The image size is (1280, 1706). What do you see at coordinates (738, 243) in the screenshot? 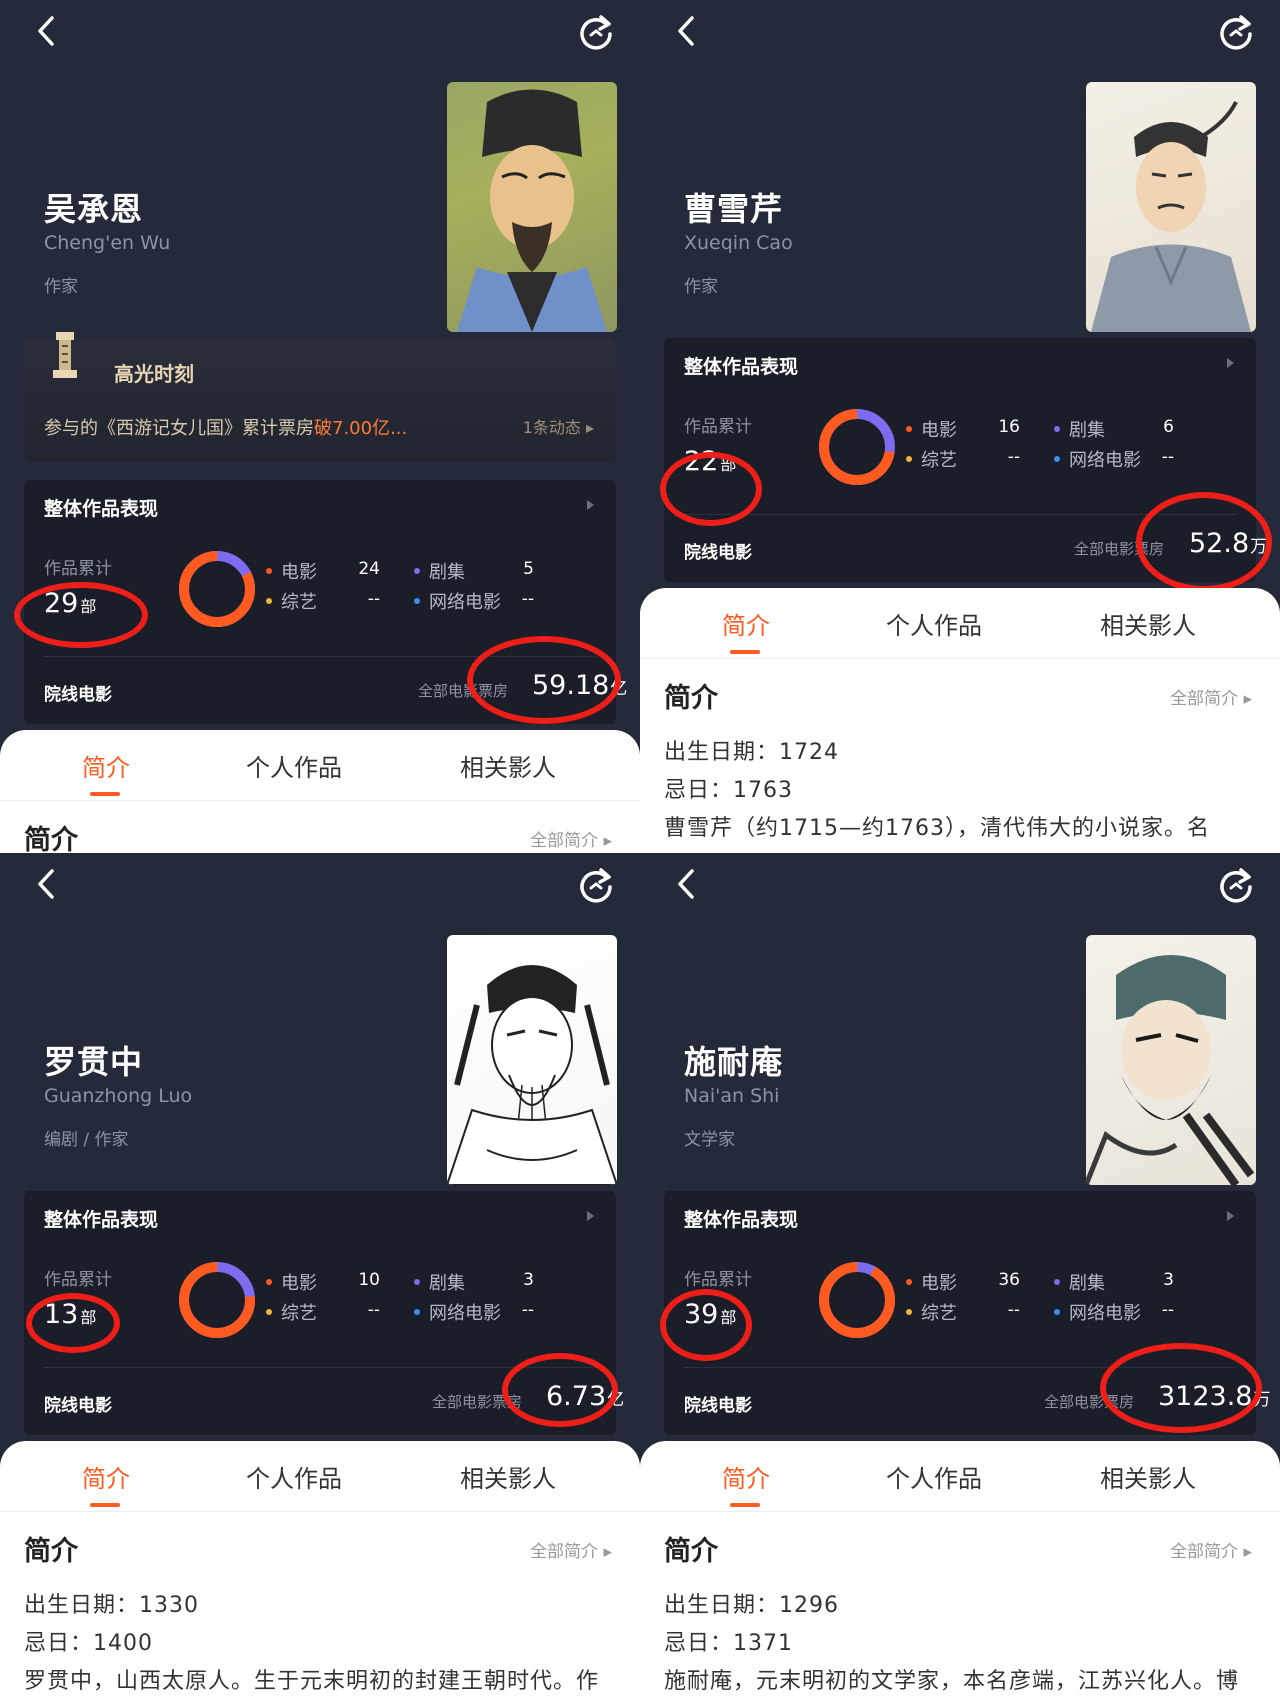
I see `person-name-english: Xueqin Cao` at bounding box center [738, 243].